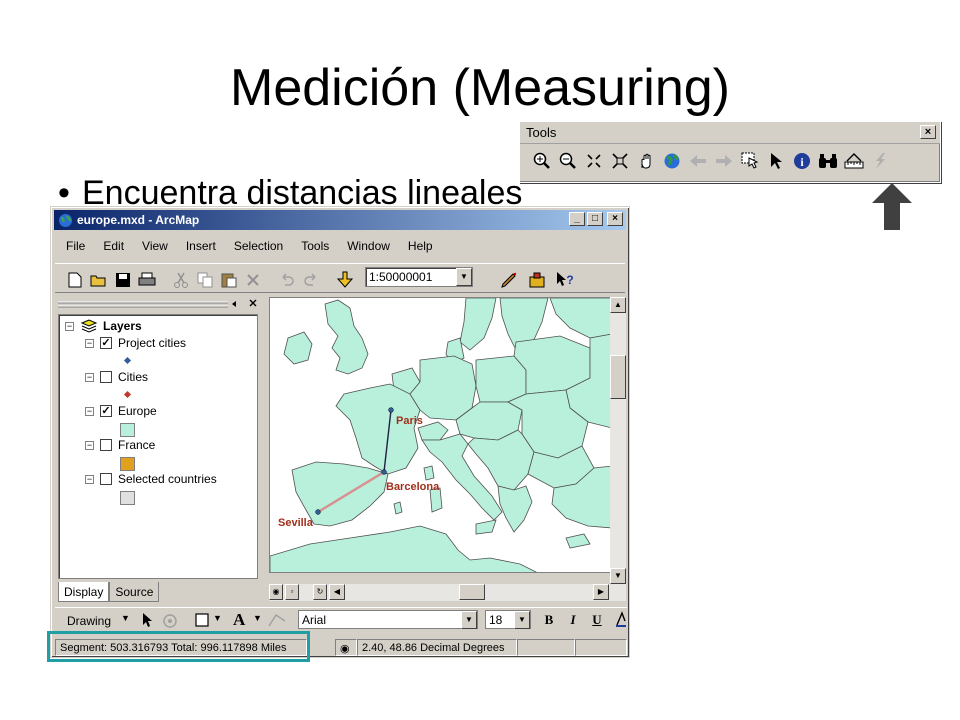 The height and width of the screenshot is (720, 960). I want to click on toc-layer-selected-countries: − Selected countries, so click(151, 479).